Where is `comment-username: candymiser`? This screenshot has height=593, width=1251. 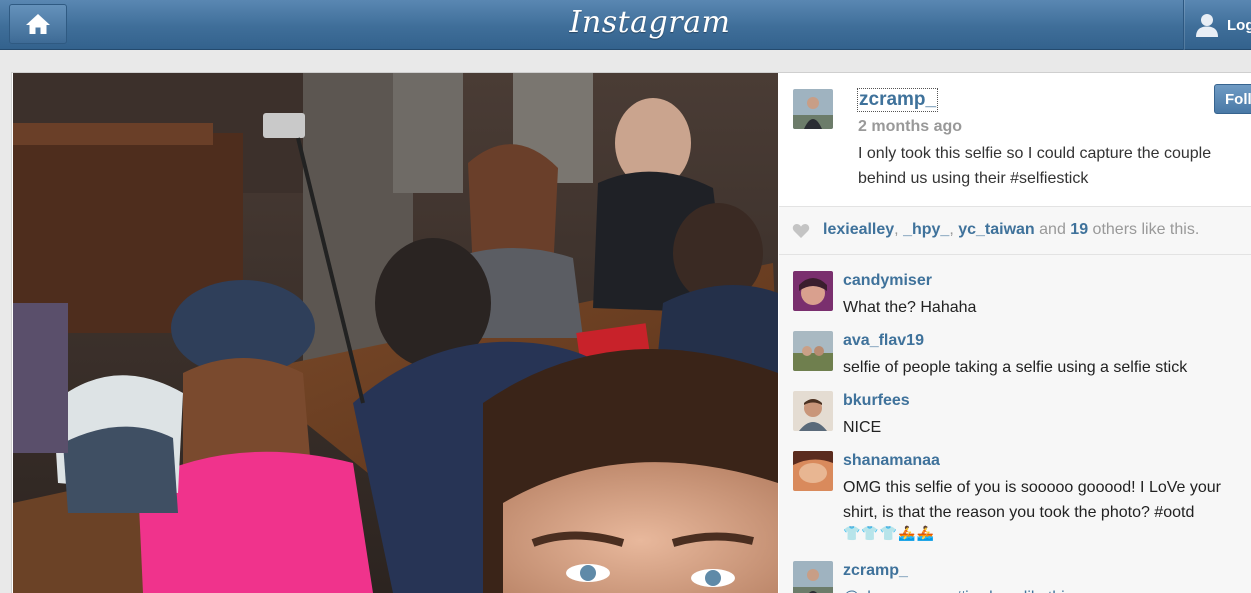 comment-username: candymiser is located at coordinates (887, 281).